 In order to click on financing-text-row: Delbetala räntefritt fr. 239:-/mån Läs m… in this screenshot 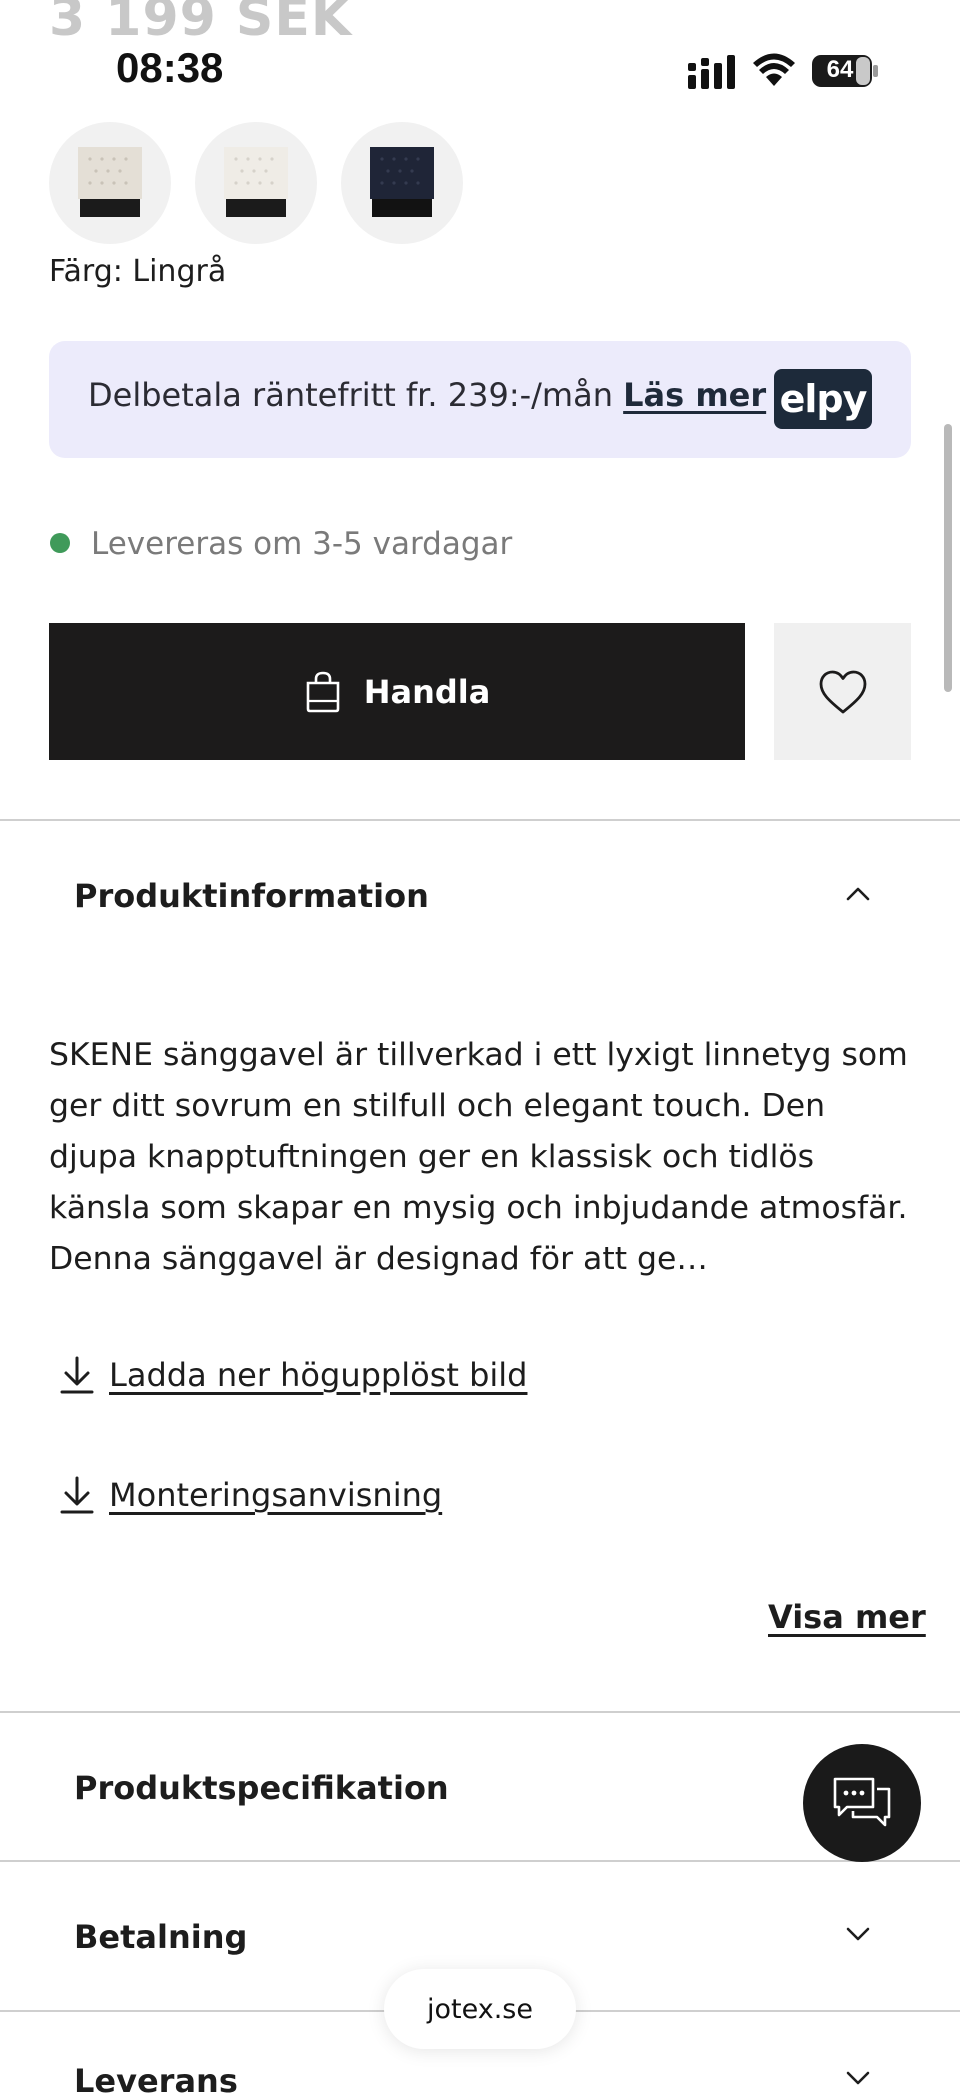, I will do `click(427, 395)`.